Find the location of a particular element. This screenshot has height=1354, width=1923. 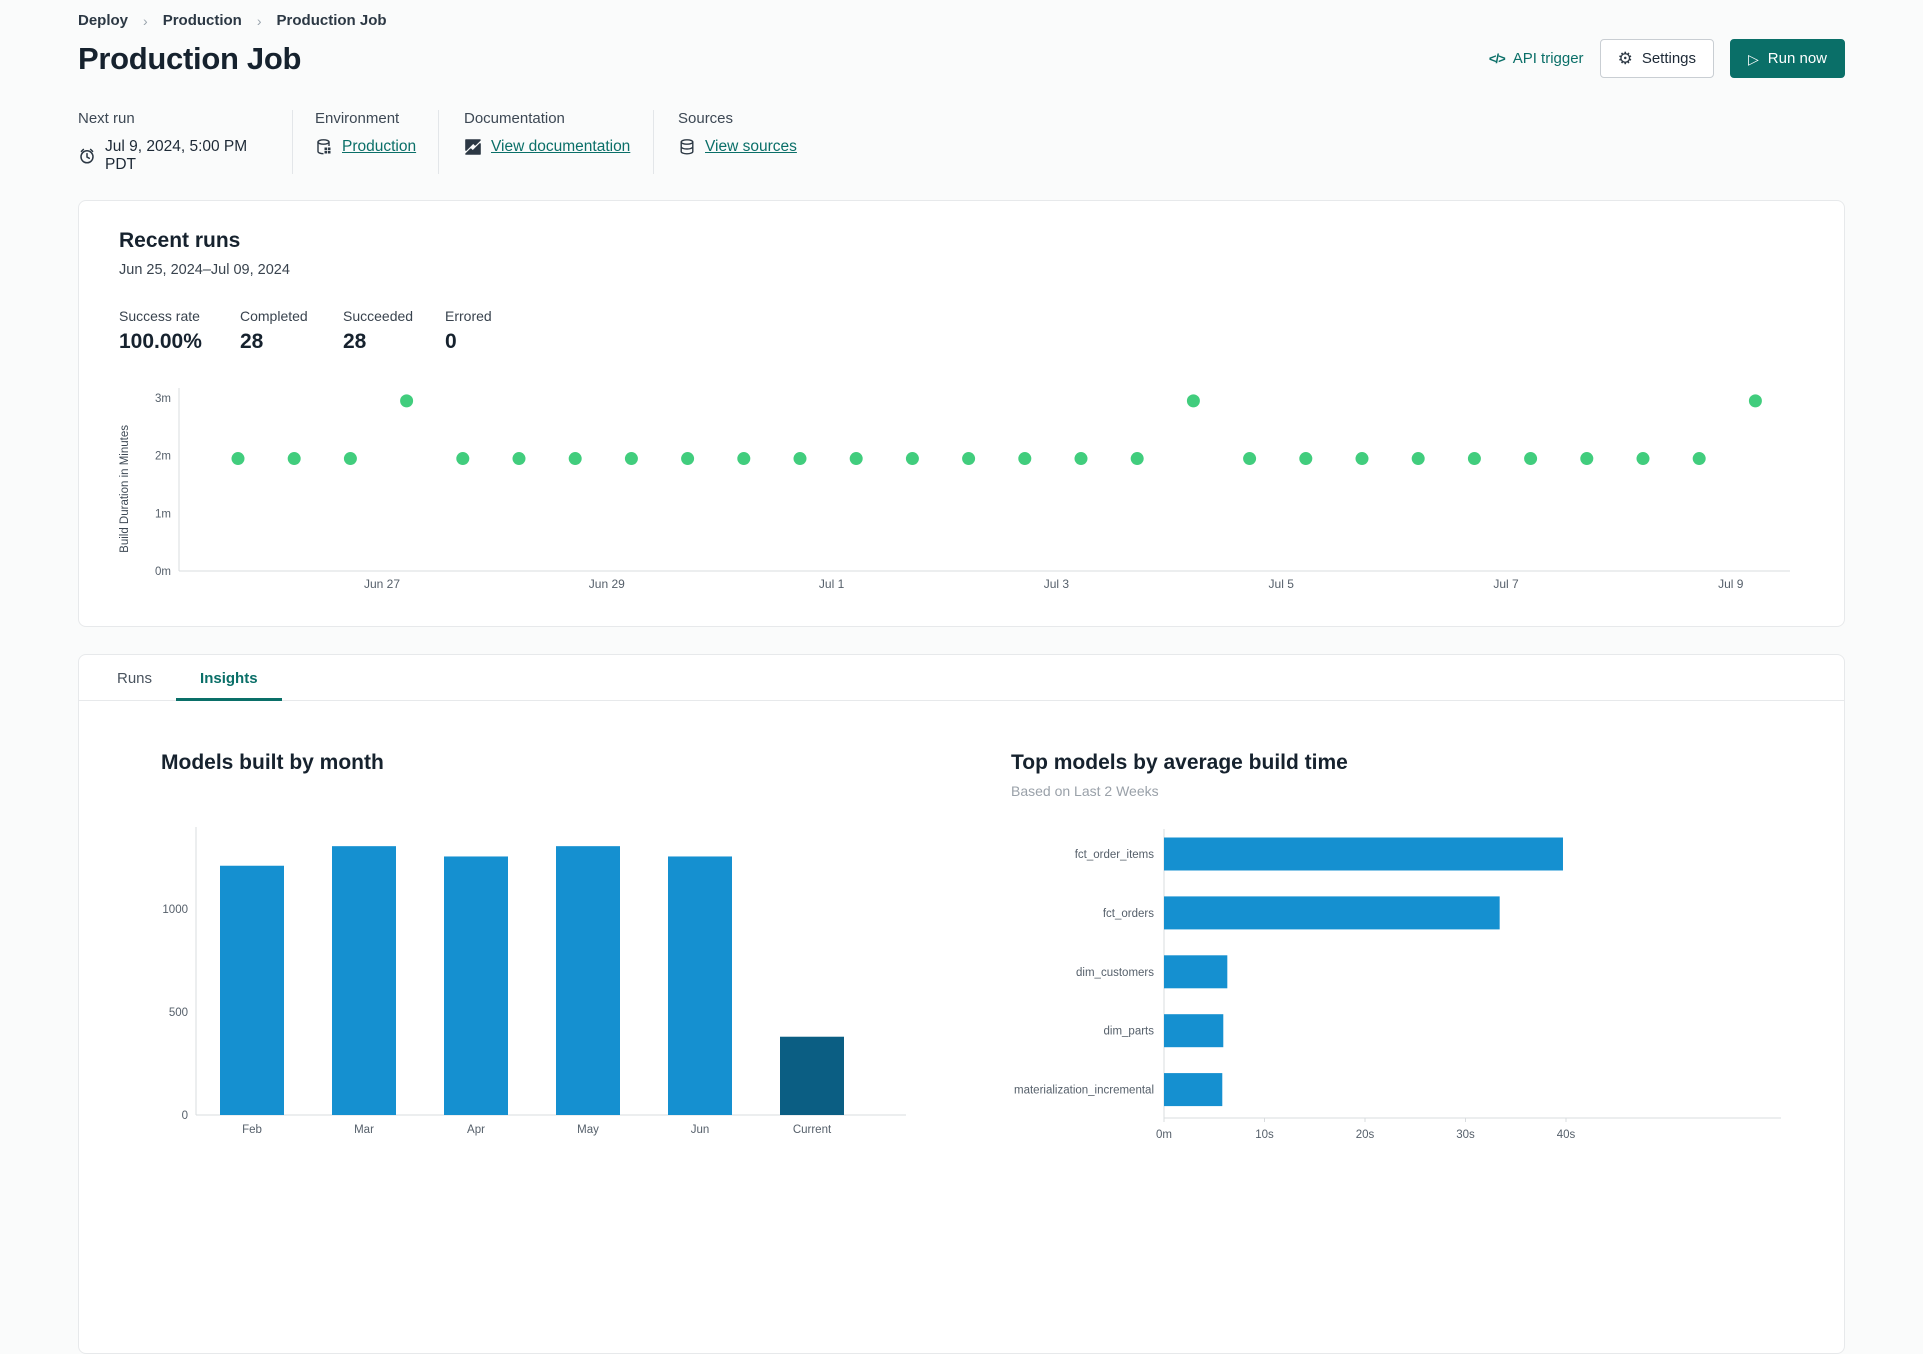

model-label: fct_orders is located at coordinates (1128, 914).